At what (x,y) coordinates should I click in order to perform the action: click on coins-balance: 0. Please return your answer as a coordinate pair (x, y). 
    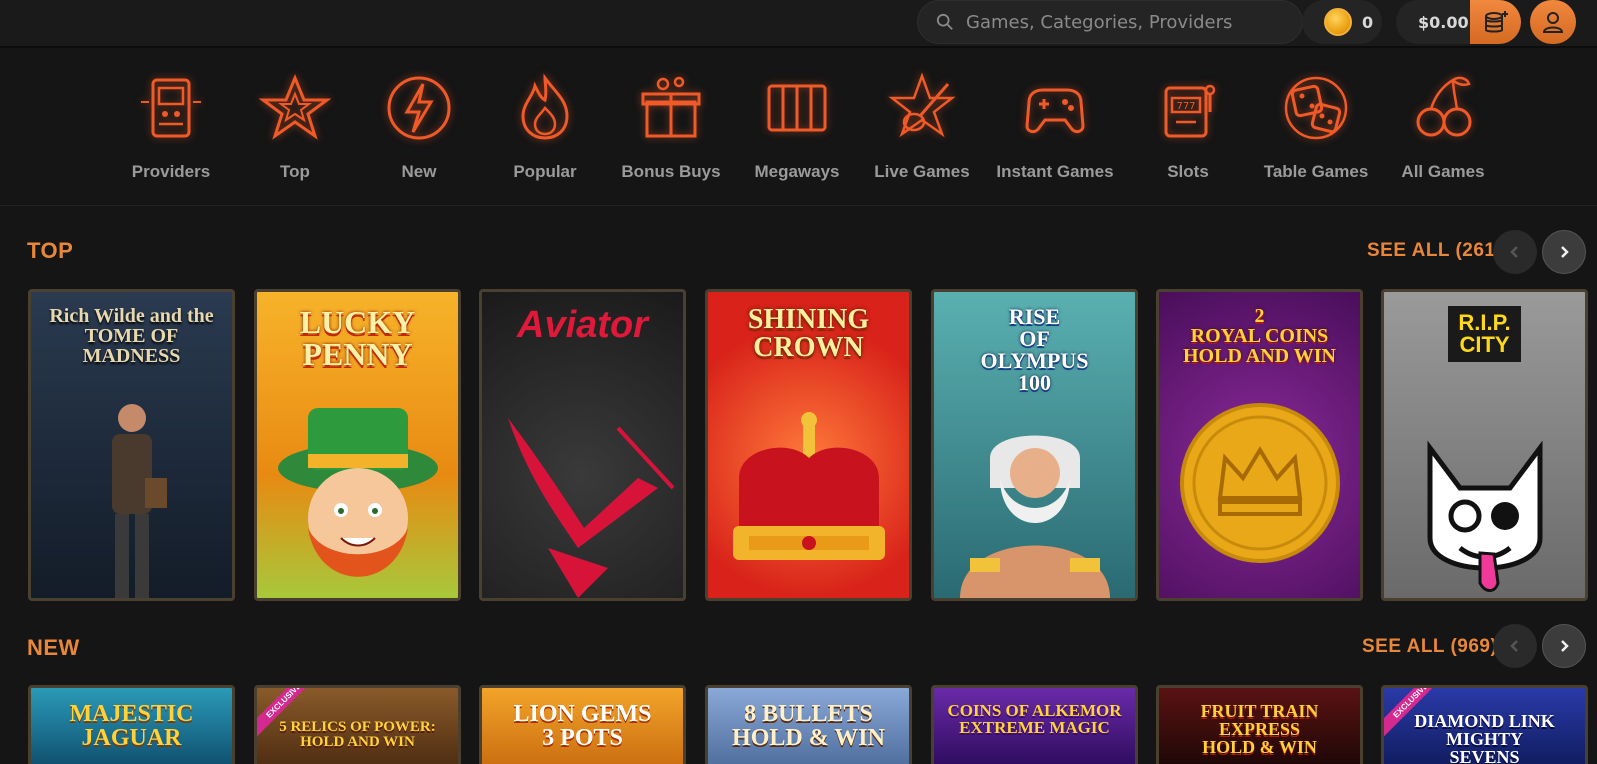
    Looking at the image, I should click on (1342, 22).